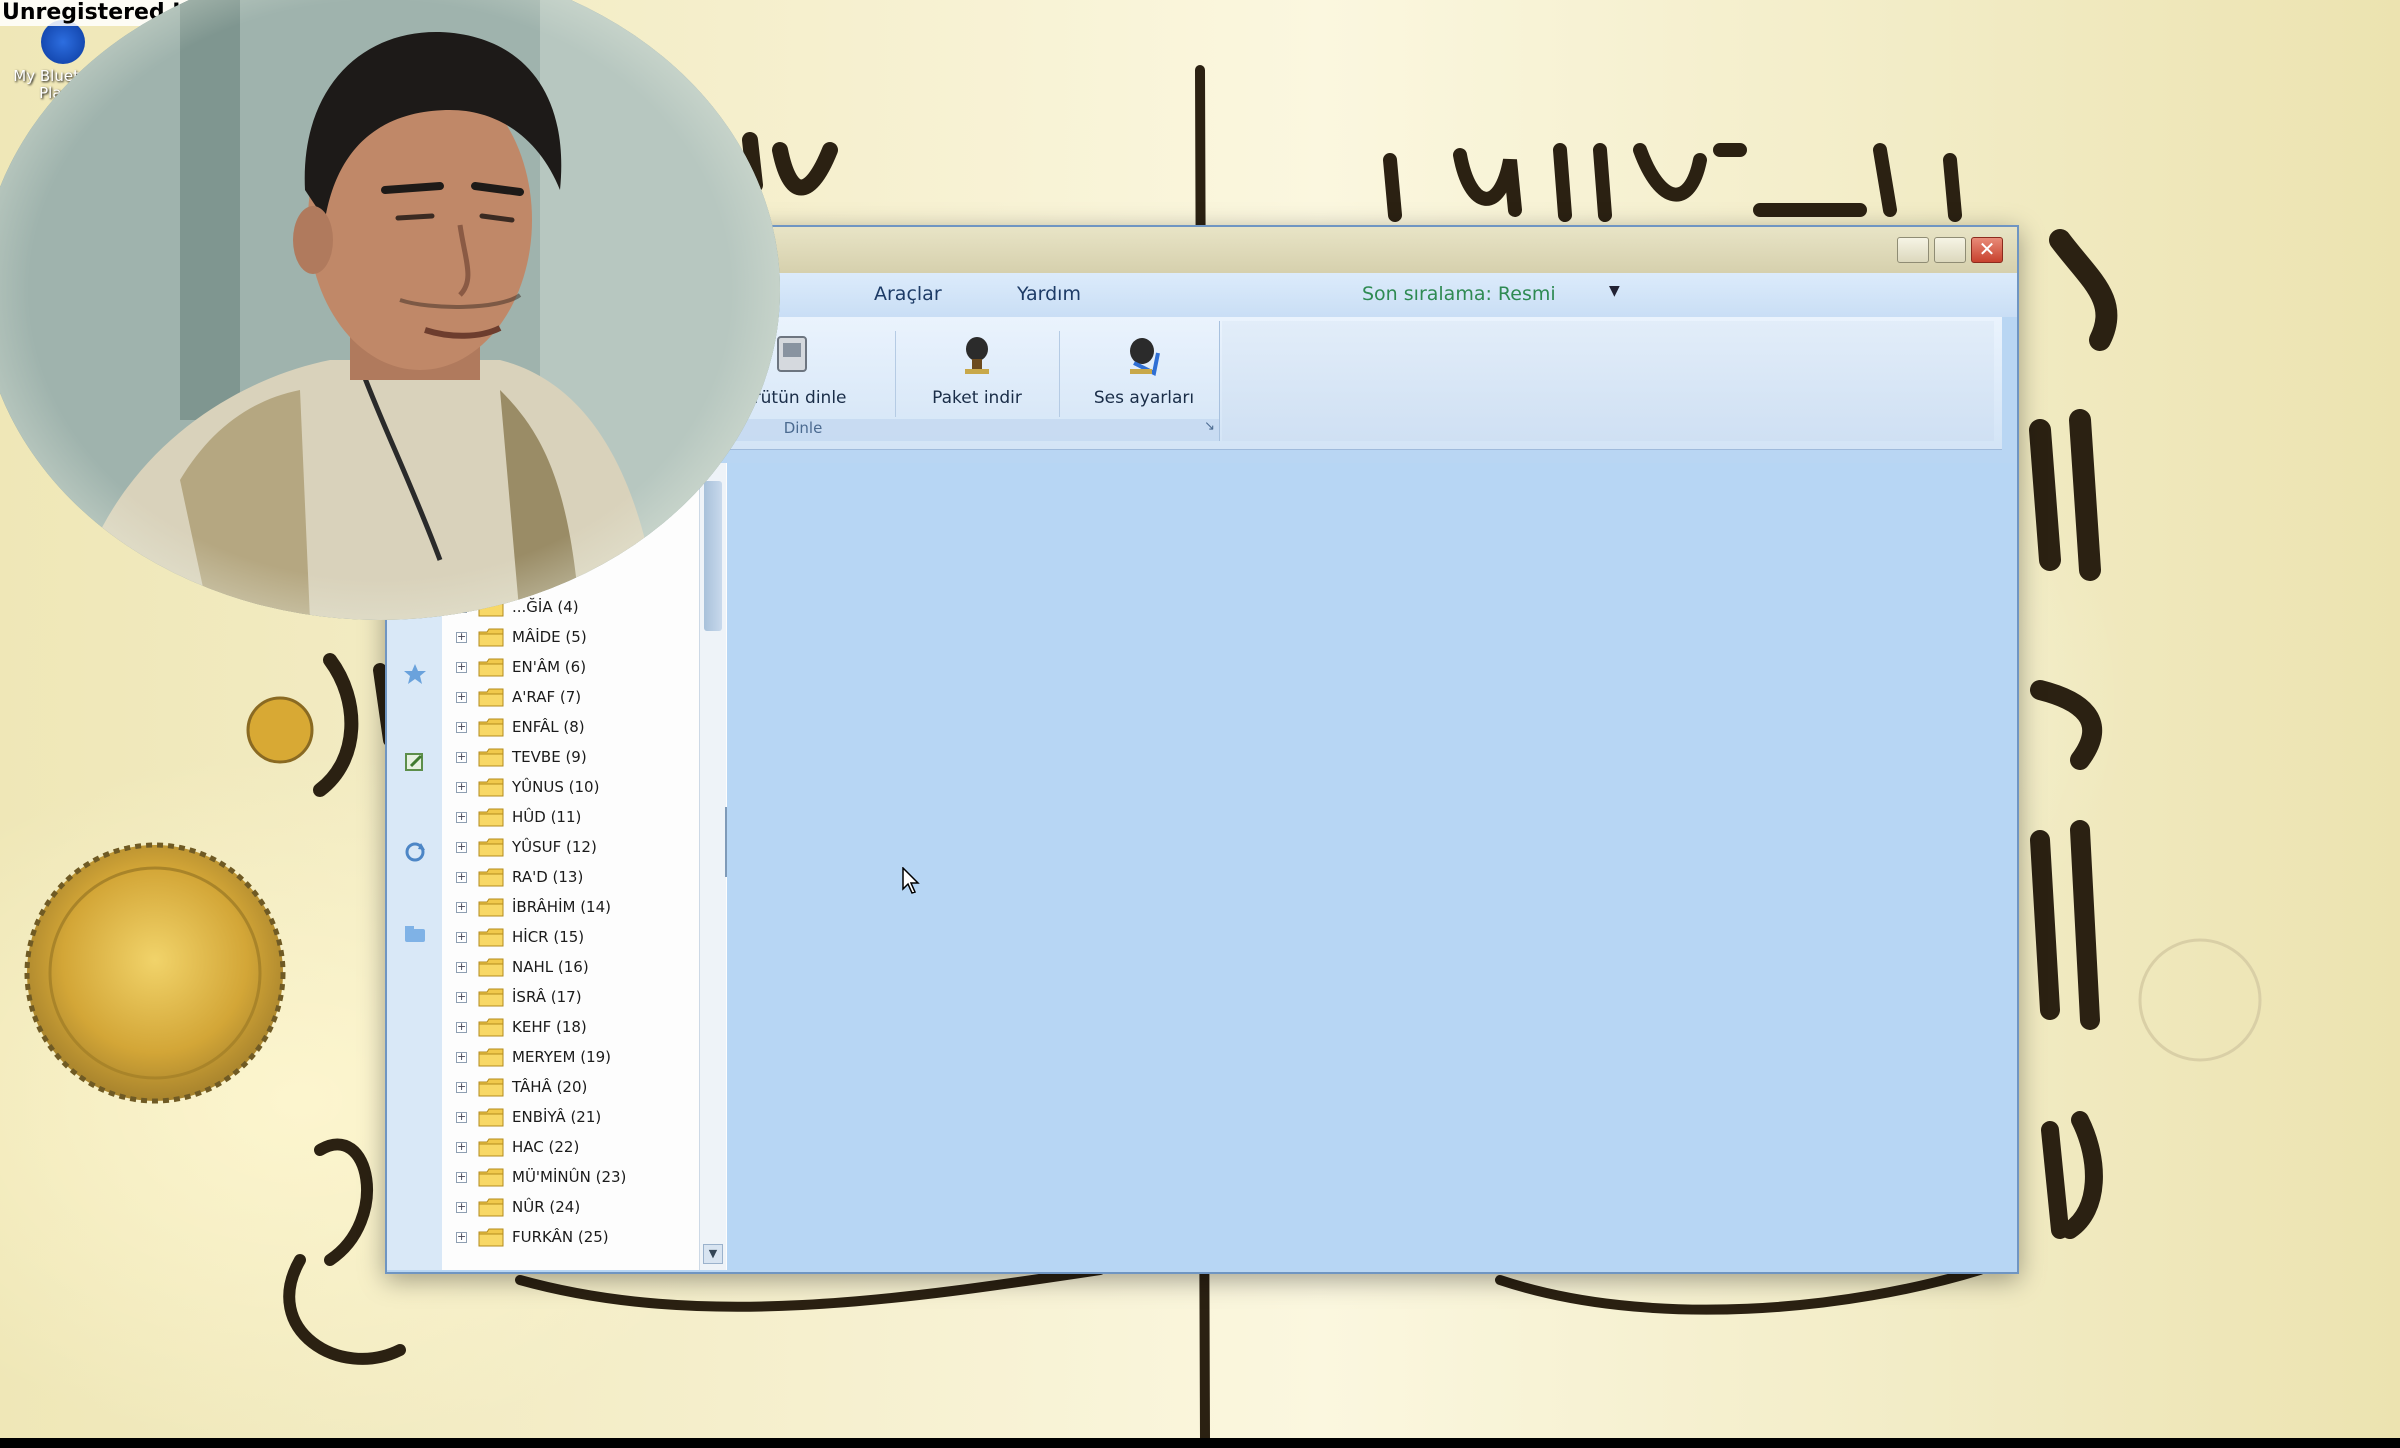 The width and height of the screenshot is (2400, 1448). Describe the element at coordinates (908, 294) in the screenshot. I see `menu-araclar: Araçlar` at that location.